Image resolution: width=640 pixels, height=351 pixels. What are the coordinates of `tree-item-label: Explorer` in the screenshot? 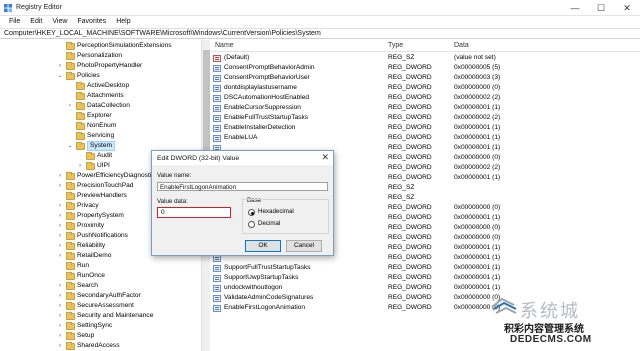 It's located at (99, 115).